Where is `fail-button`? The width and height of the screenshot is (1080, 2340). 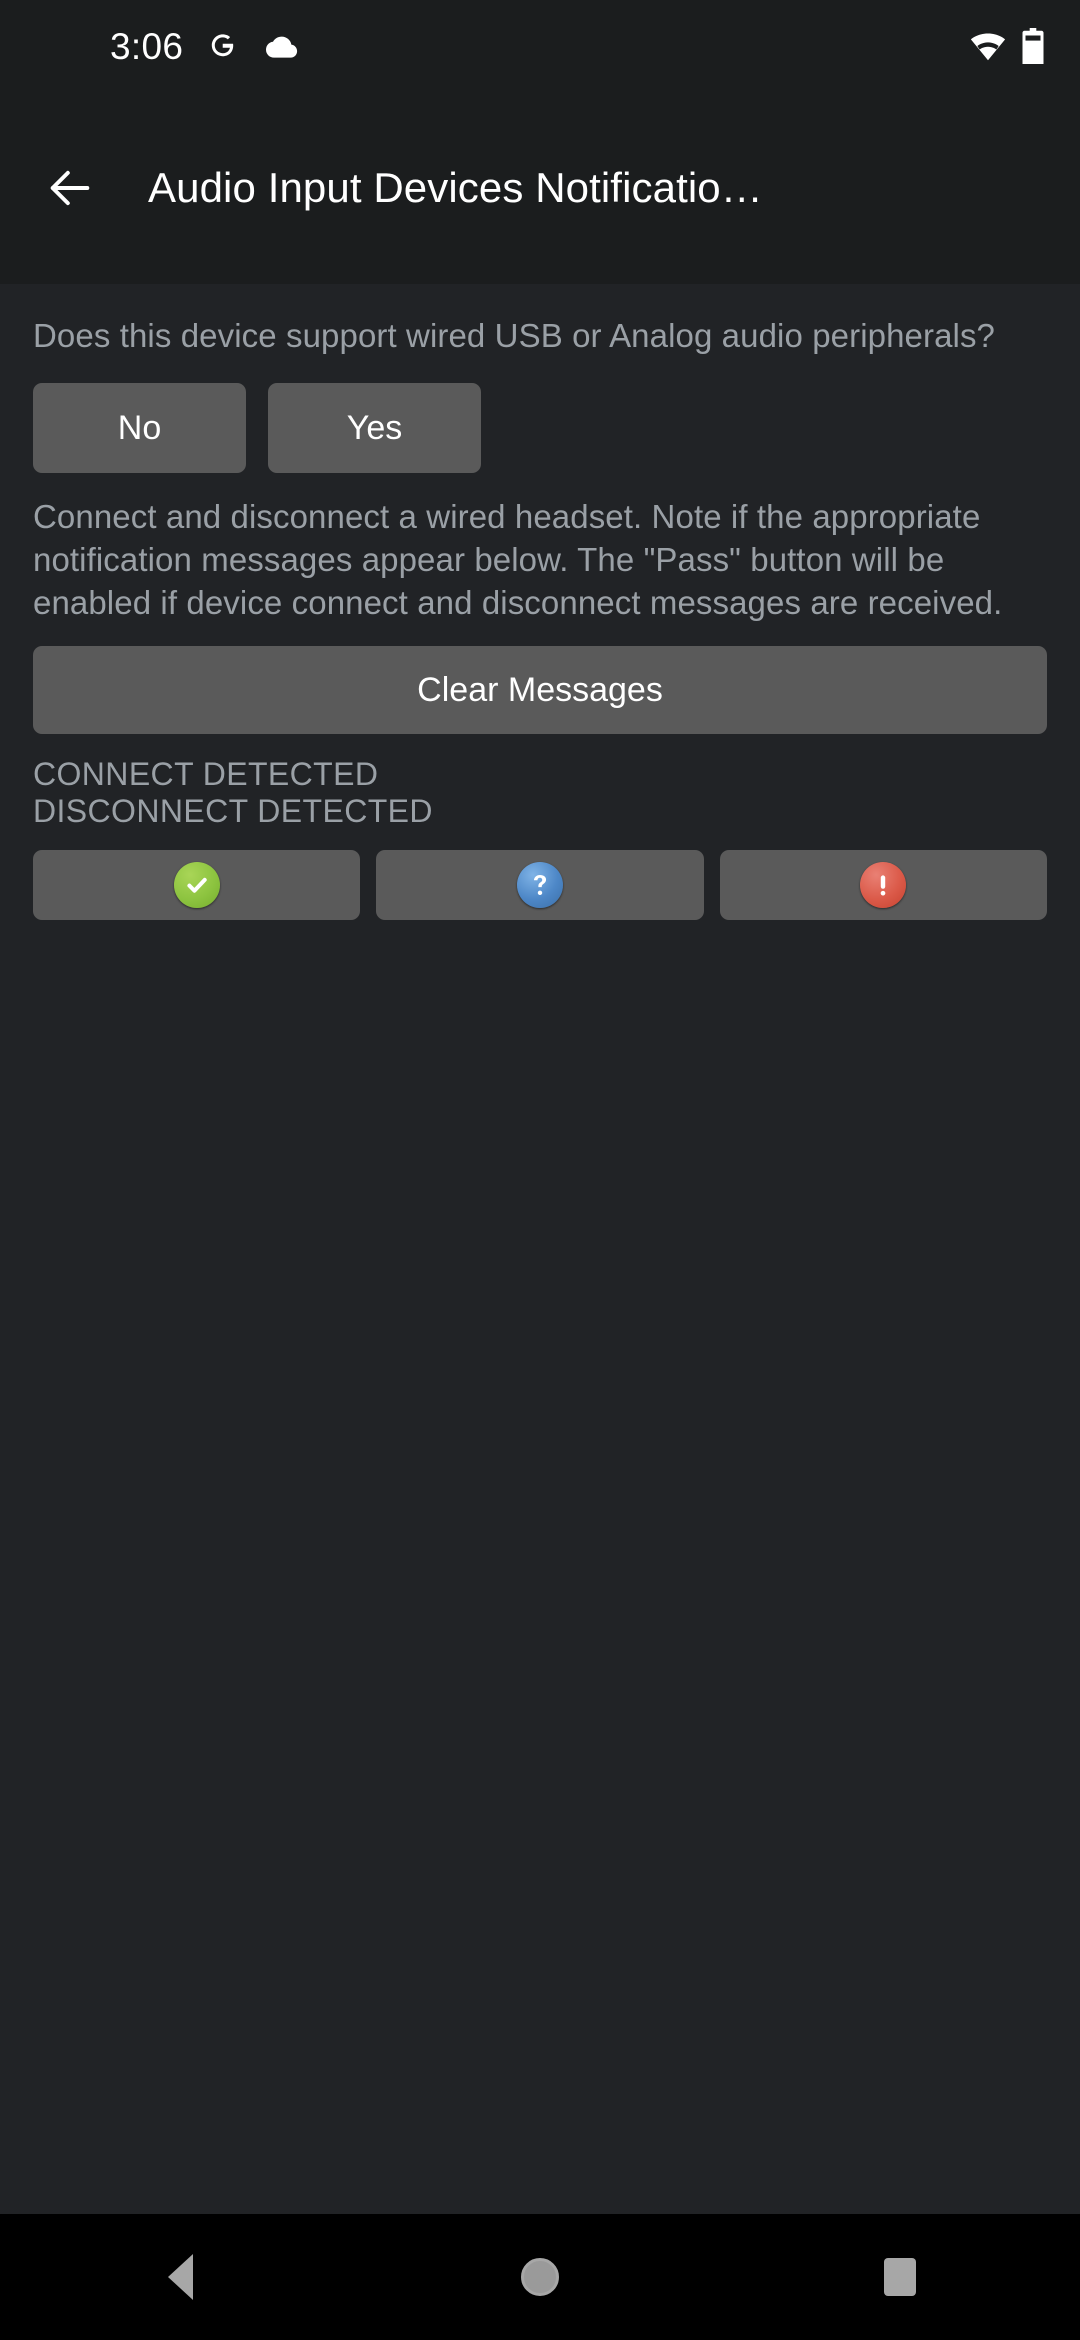 fail-button is located at coordinates (883, 885).